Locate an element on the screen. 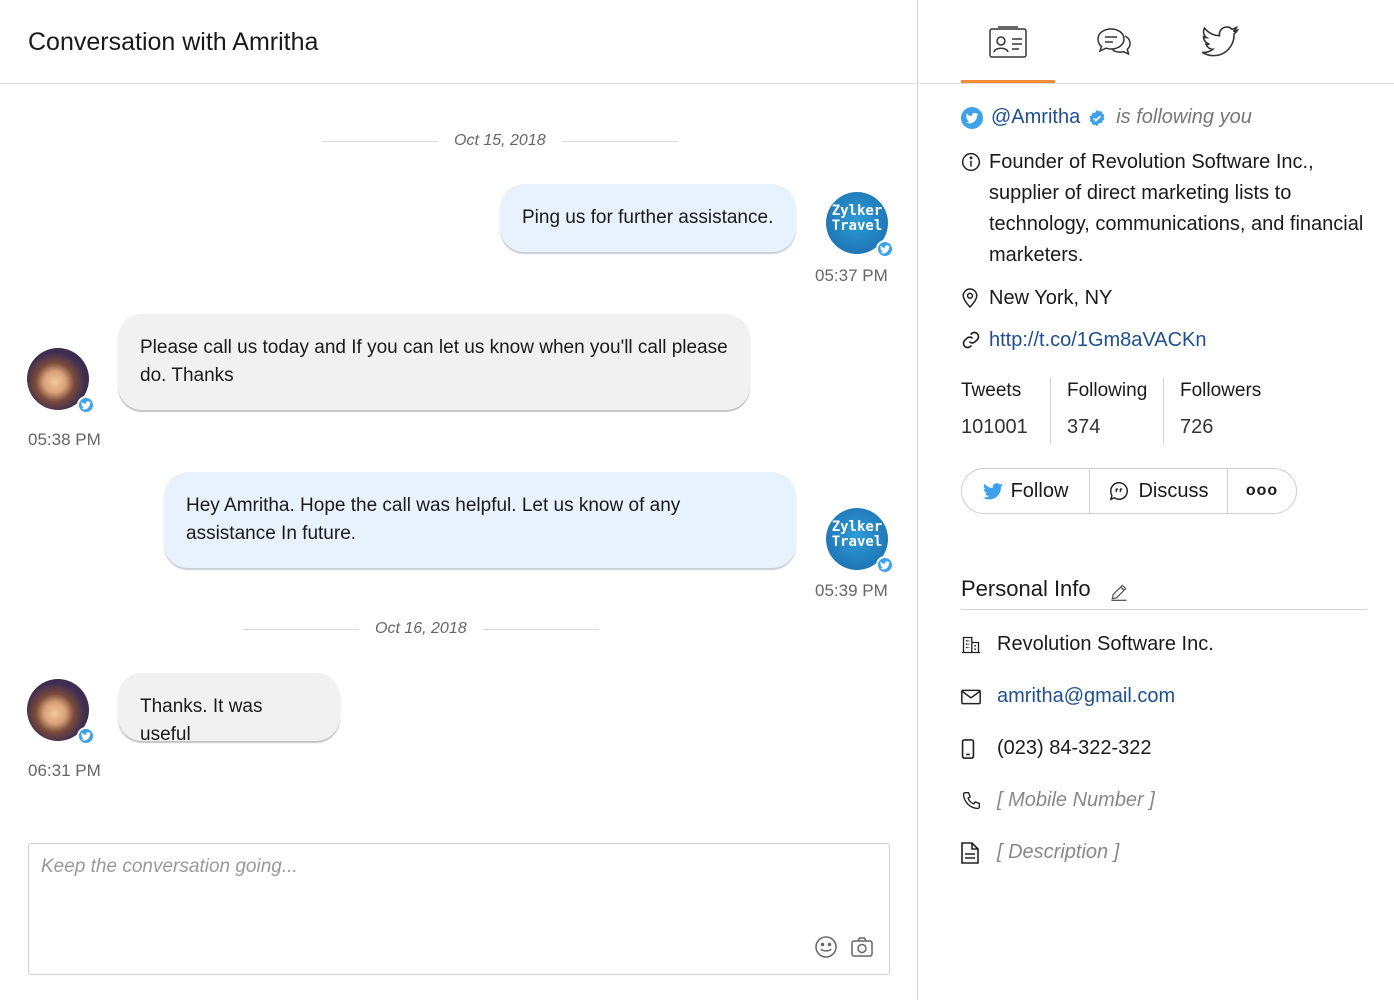 This screenshot has width=1394, height=1000. verified-badge-icon is located at coordinates (1097, 117).